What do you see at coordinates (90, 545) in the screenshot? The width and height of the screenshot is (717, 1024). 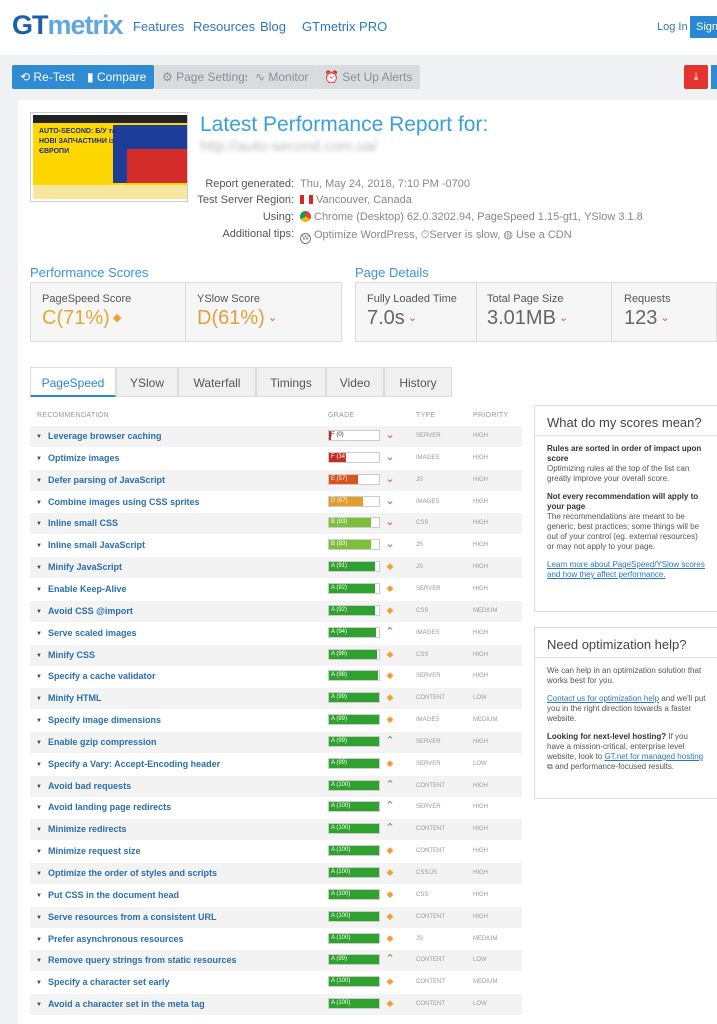 I see `recommendation-name: Inline small JavaScript` at bounding box center [90, 545].